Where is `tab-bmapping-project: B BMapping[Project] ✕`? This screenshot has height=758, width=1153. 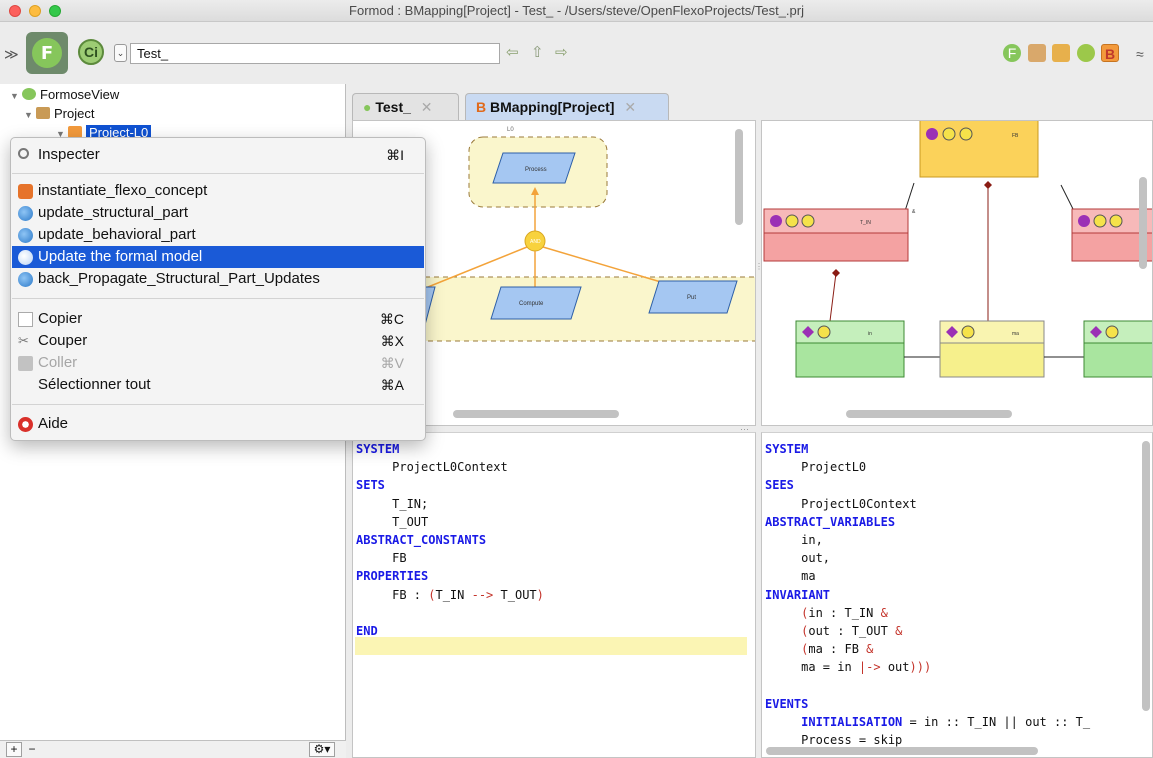 tab-bmapping-project: B BMapping[Project] ✕ is located at coordinates (567, 107).